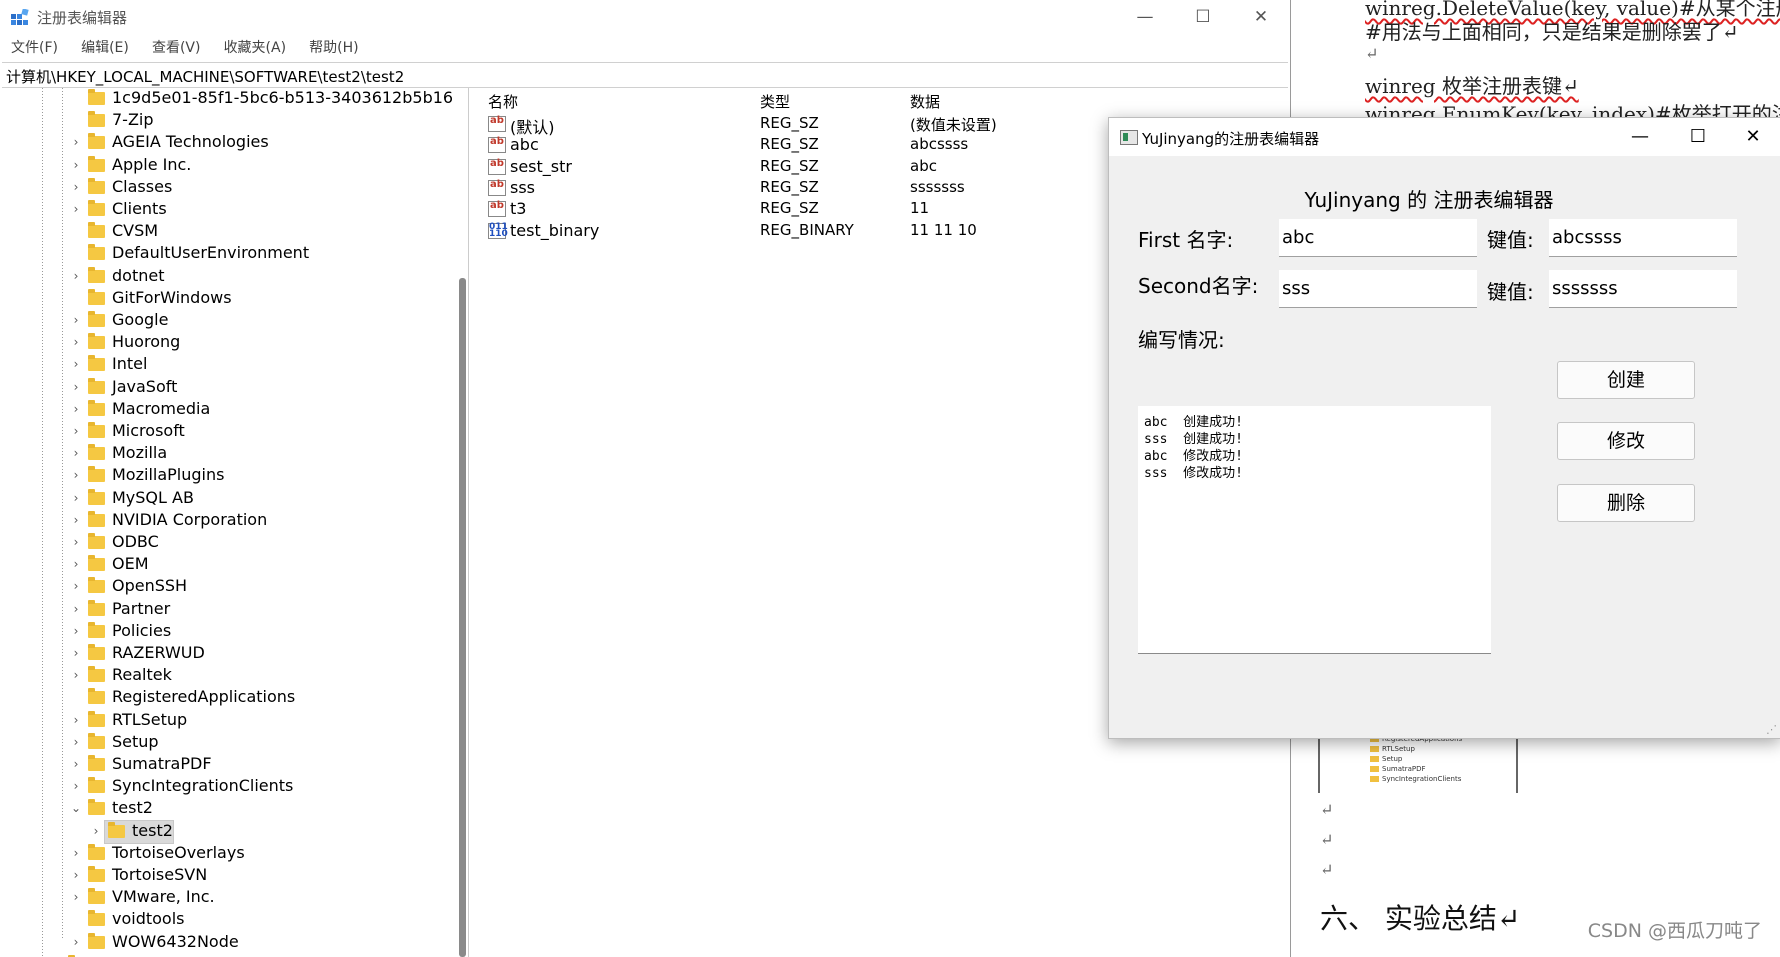 This screenshot has height=957, width=1780. What do you see at coordinates (230, 942) in the screenshot?
I see `tree-item: › WOW6432Node` at bounding box center [230, 942].